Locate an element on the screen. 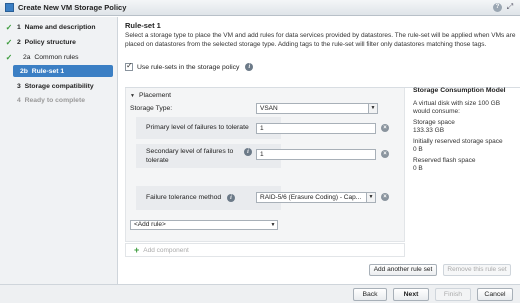 The image size is (520, 303). placement-header: ▼ Placement is located at coordinates (150, 95).